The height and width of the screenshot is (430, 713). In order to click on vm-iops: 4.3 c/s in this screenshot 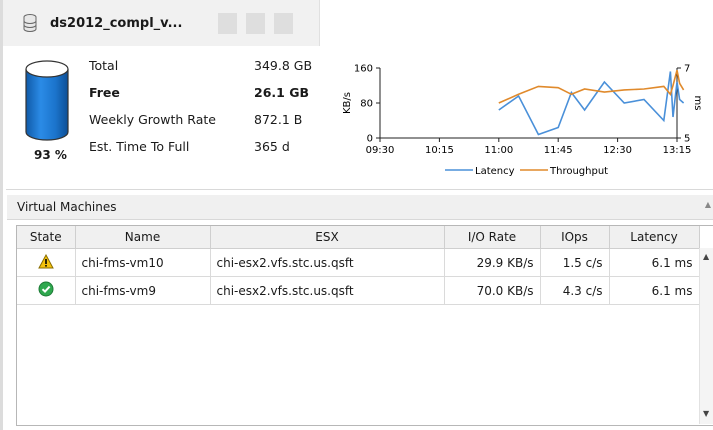, I will do `click(575, 290)`.